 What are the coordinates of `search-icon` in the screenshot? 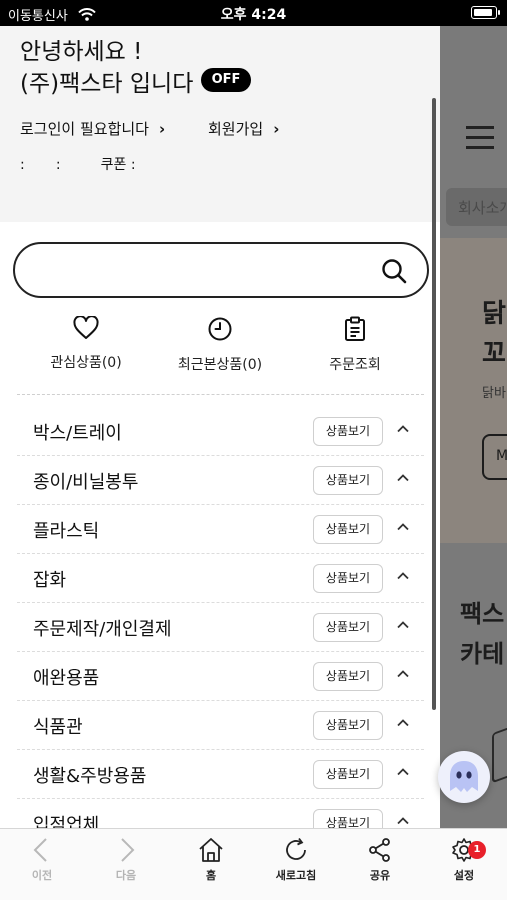 It's located at (394, 273).